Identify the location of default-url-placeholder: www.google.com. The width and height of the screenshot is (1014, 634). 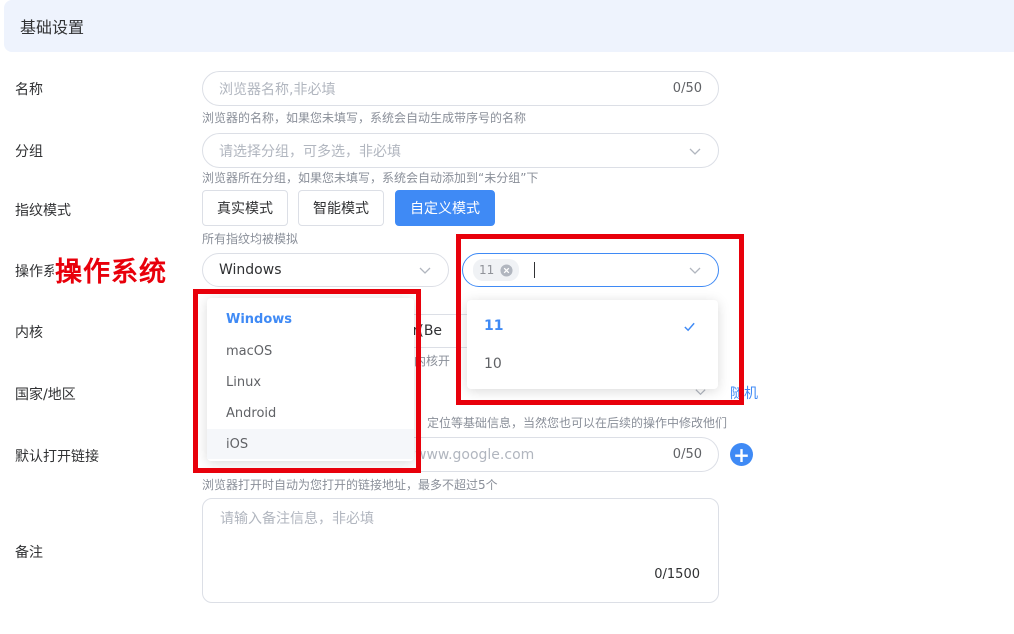
(475, 454).